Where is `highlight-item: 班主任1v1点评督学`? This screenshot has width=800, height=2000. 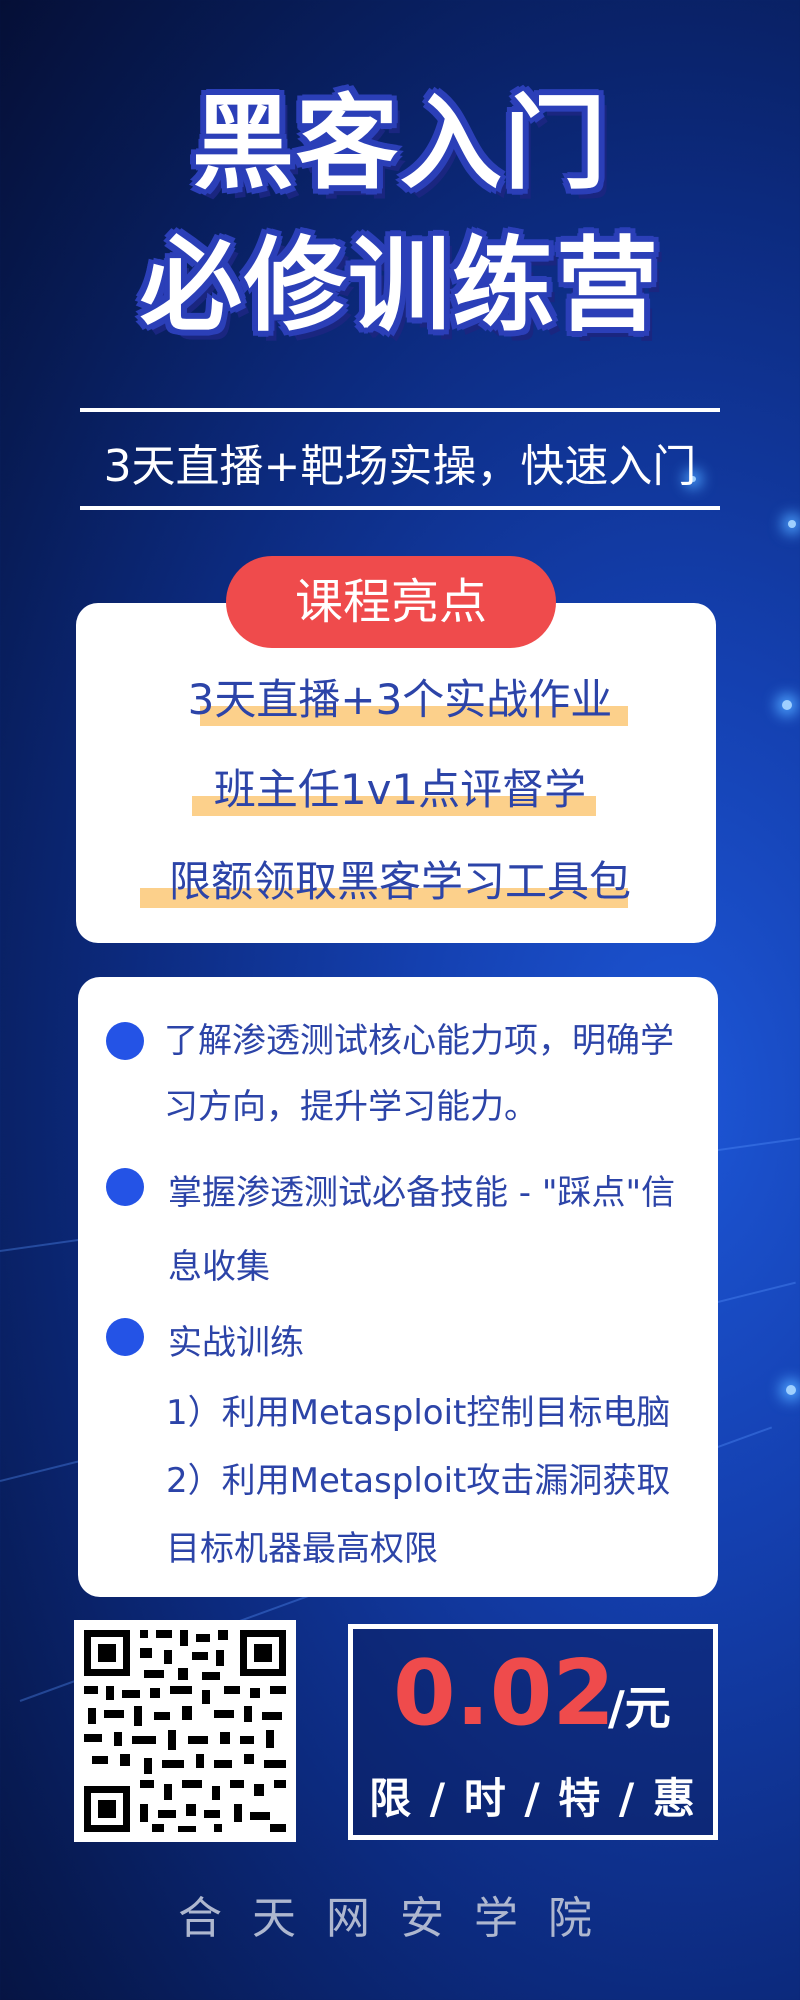
highlight-item: 班主任1v1点评督学 is located at coordinates (400, 786).